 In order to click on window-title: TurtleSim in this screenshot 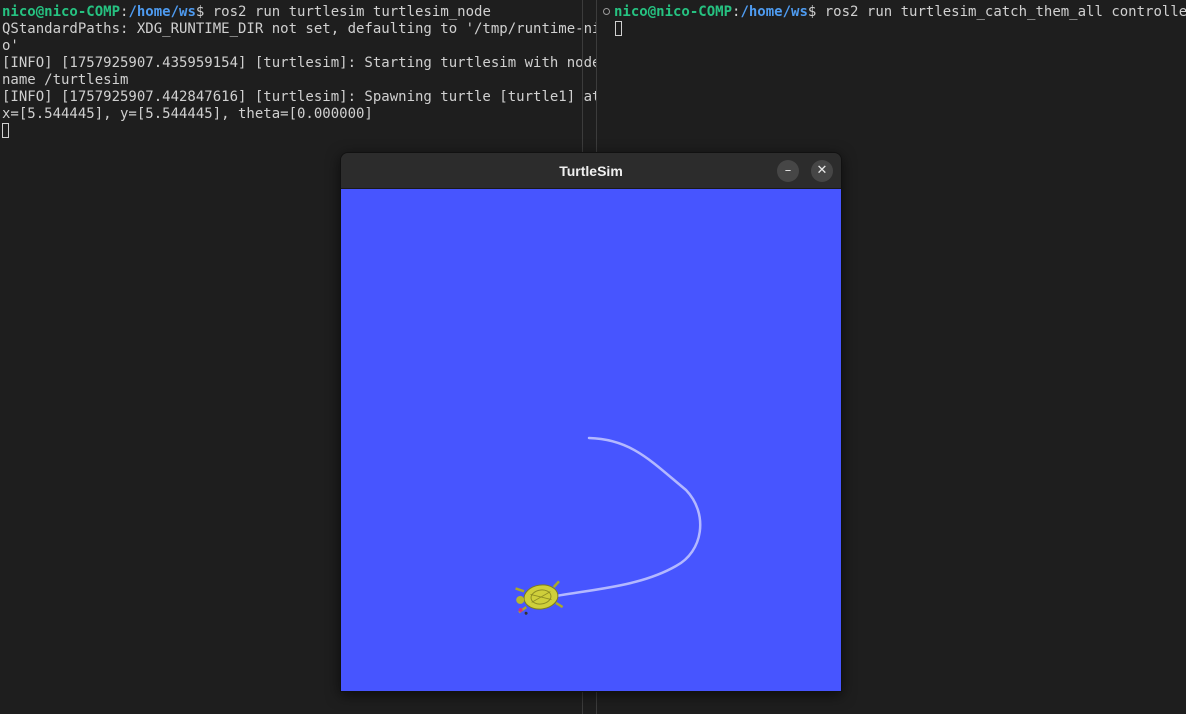, I will do `click(591, 171)`.